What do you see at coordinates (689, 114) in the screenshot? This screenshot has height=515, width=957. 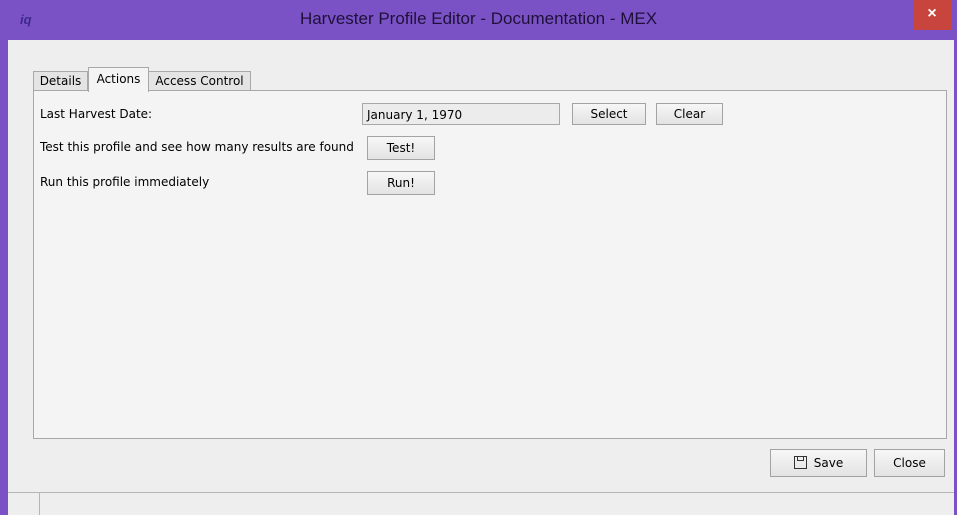 I see `clear-date-button: Clear` at bounding box center [689, 114].